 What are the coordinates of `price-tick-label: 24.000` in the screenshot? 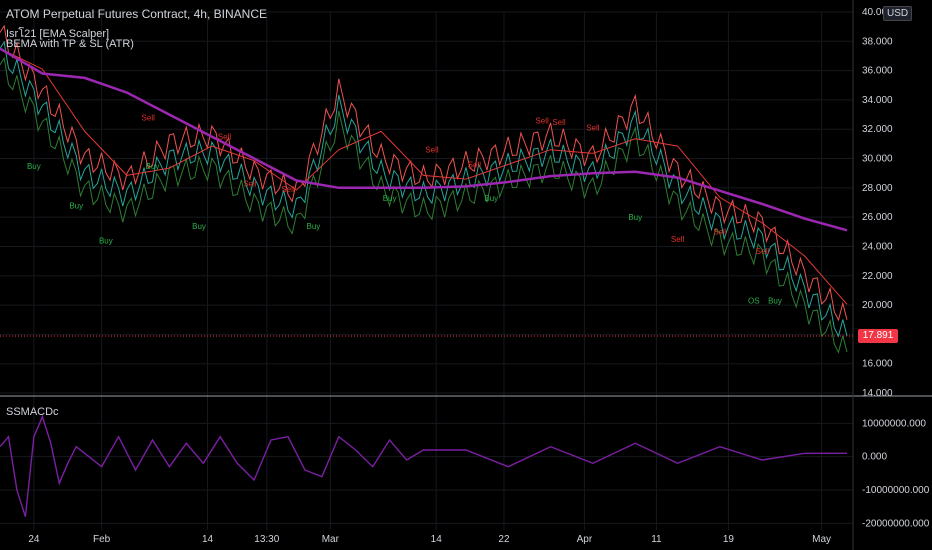 It's located at (877, 246).